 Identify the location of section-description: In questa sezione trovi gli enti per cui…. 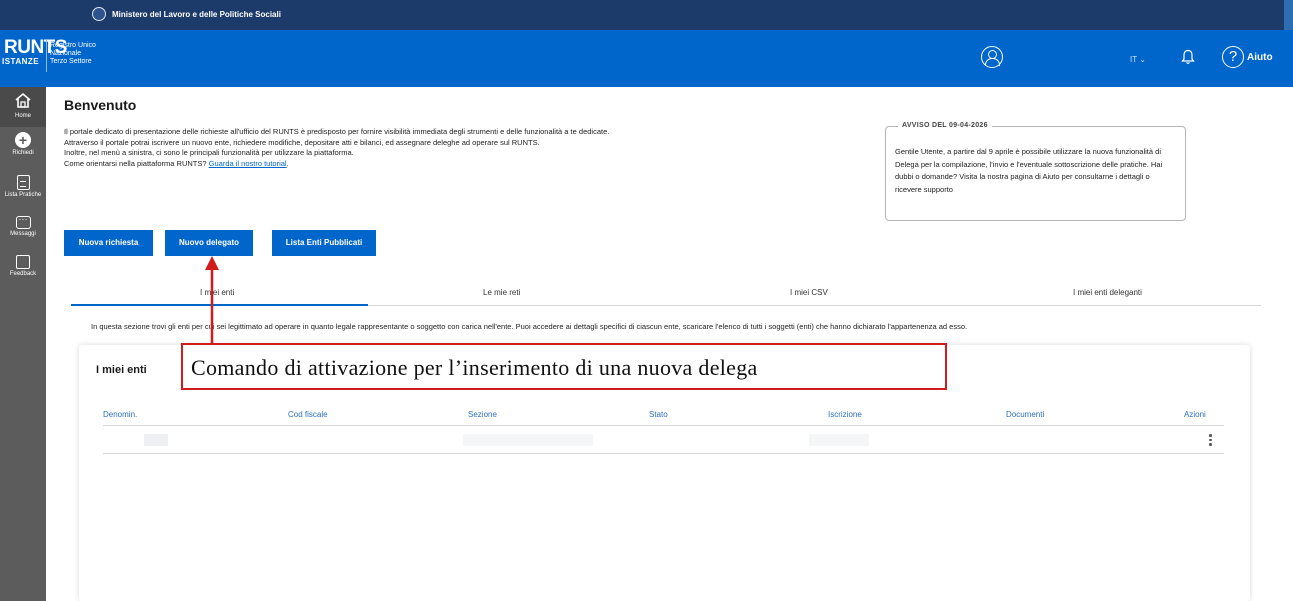
(529, 326).